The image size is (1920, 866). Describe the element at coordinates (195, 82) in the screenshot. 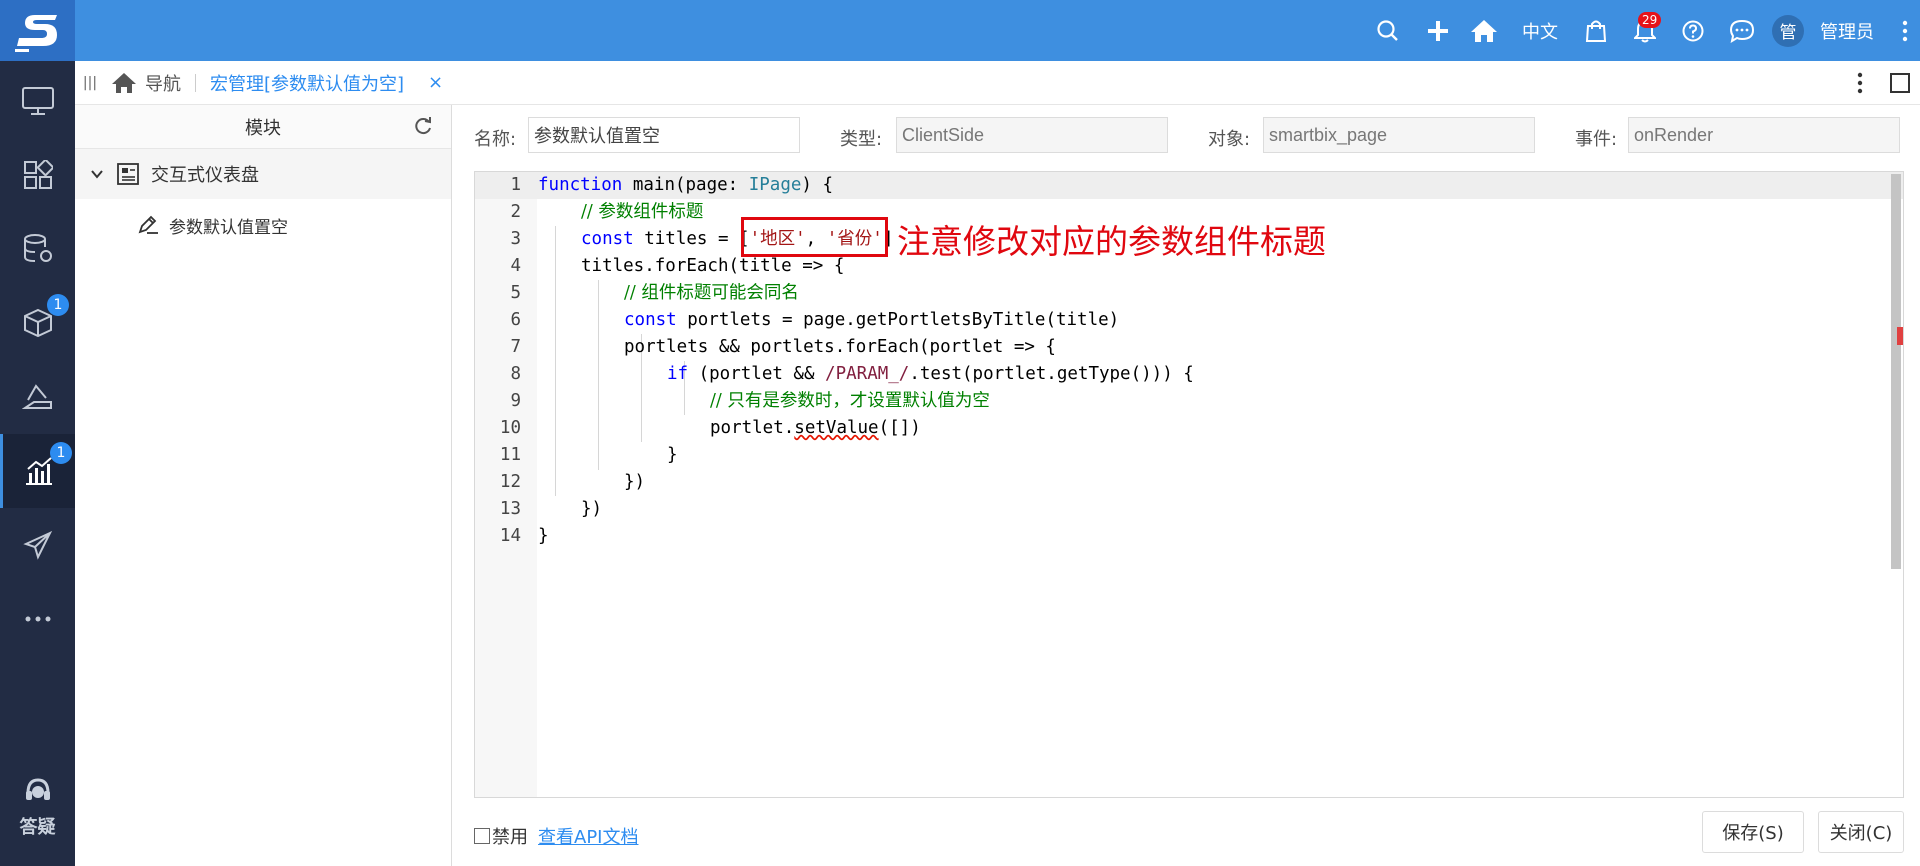

I see `tab-divider` at that location.